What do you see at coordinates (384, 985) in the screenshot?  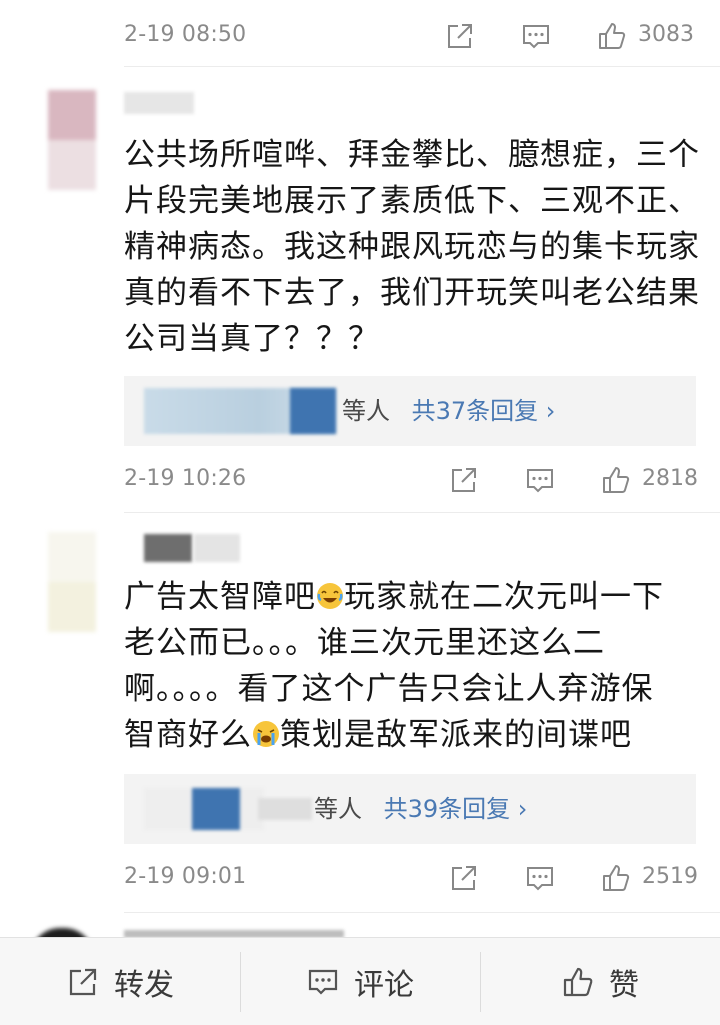 I see `comment-label: 评论` at bounding box center [384, 985].